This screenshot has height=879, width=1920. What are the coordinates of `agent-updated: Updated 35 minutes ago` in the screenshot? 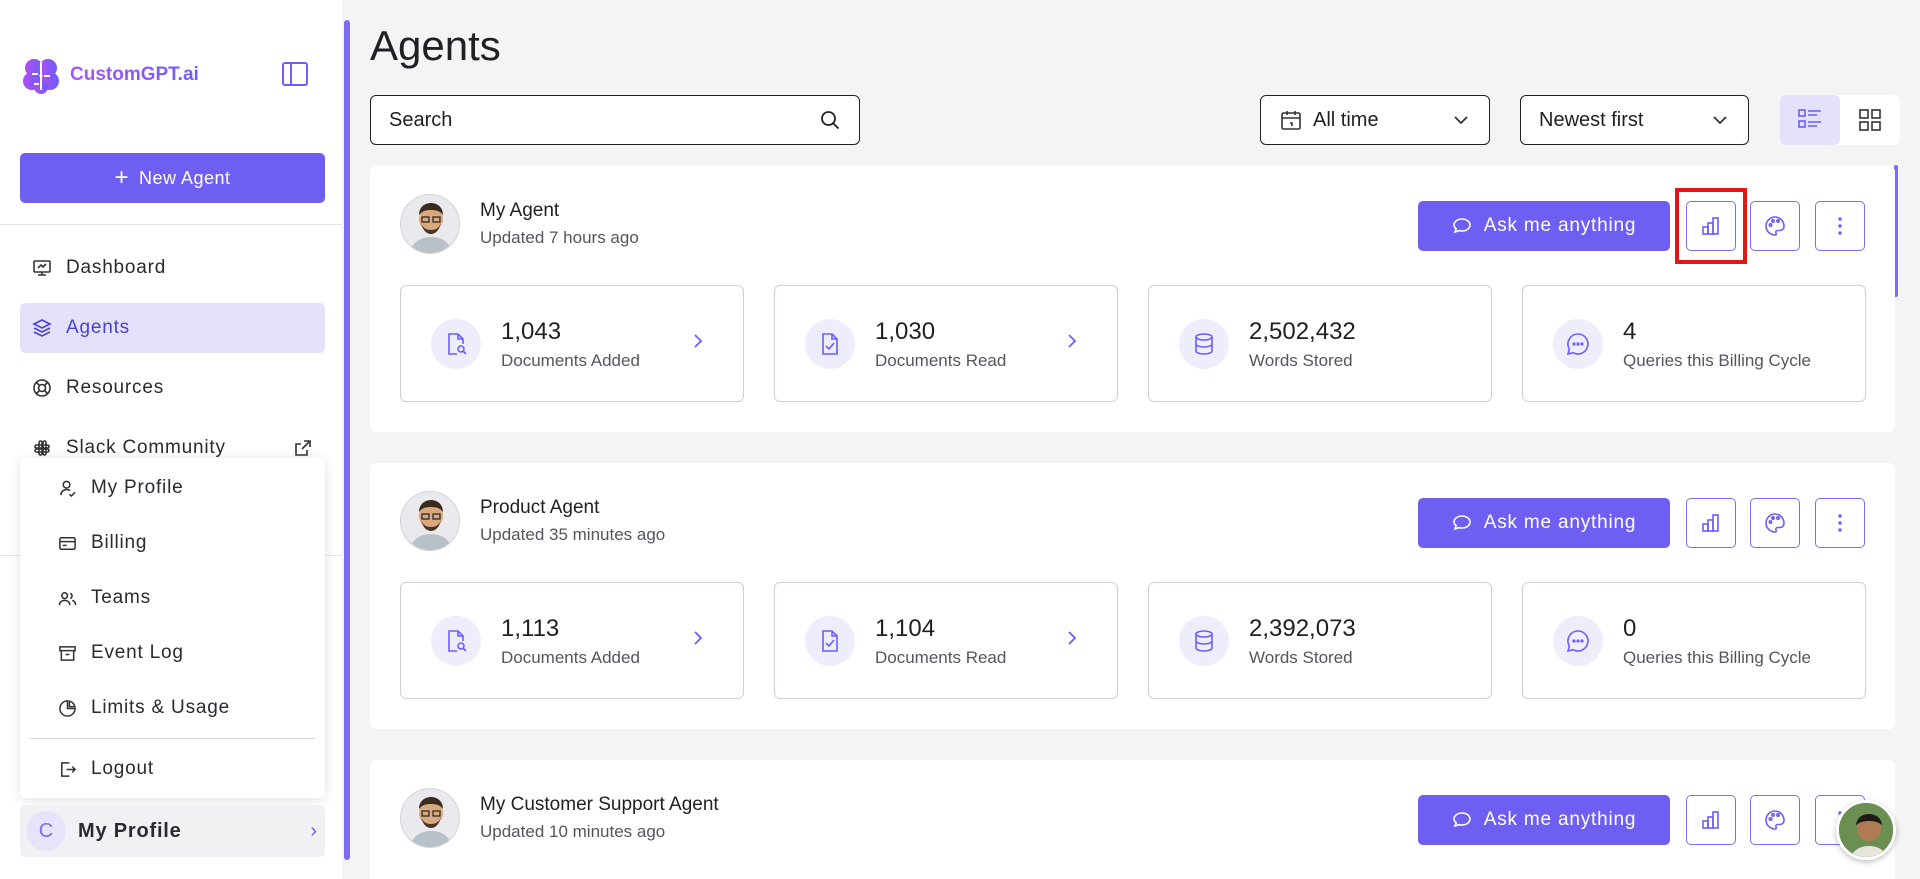 It's located at (573, 534).